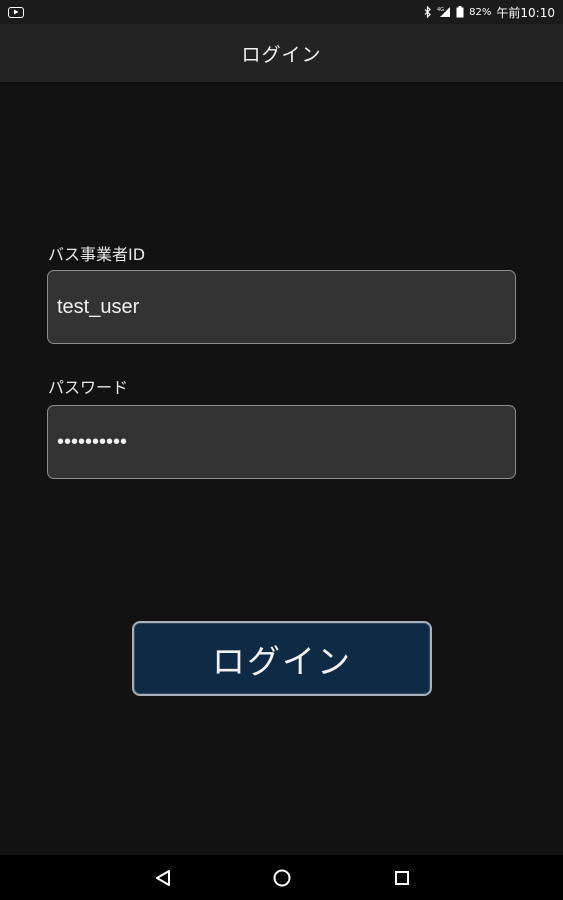  Describe the element at coordinates (163, 878) in the screenshot. I see `back-icon` at that location.